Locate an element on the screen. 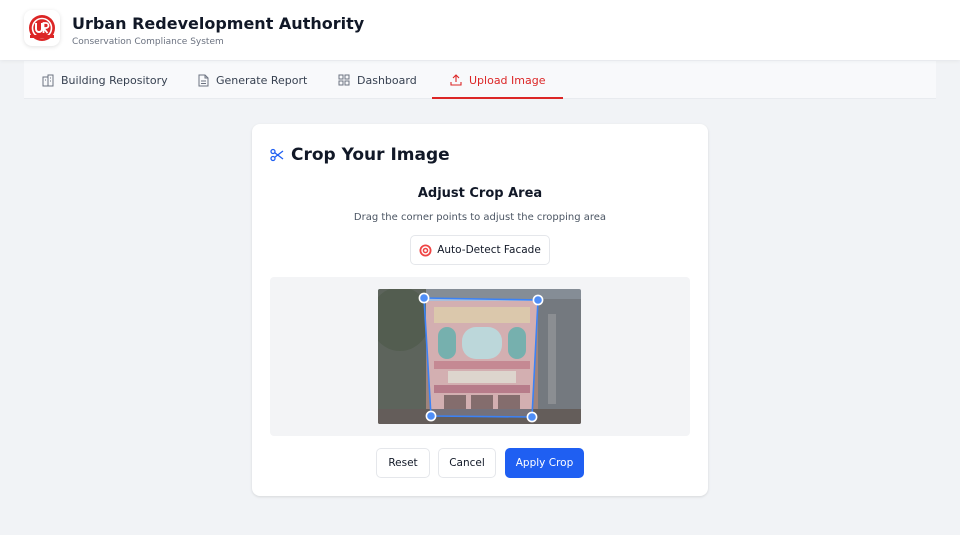 The width and height of the screenshot is (960, 535). reset-button: Reset is located at coordinates (403, 463).